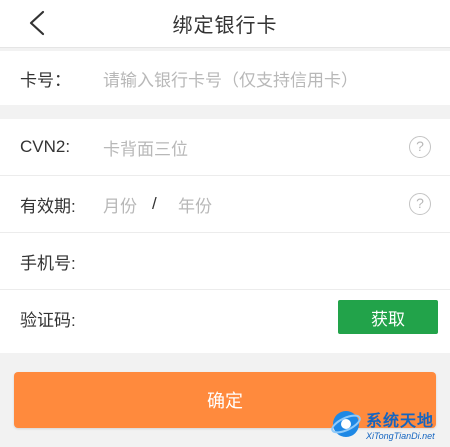 This screenshot has height=447, width=450. What do you see at coordinates (225, 147) in the screenshot?
I see `cvn2-row: CVN2: 卡背面三位 ?` at bounding box center [225, 147].